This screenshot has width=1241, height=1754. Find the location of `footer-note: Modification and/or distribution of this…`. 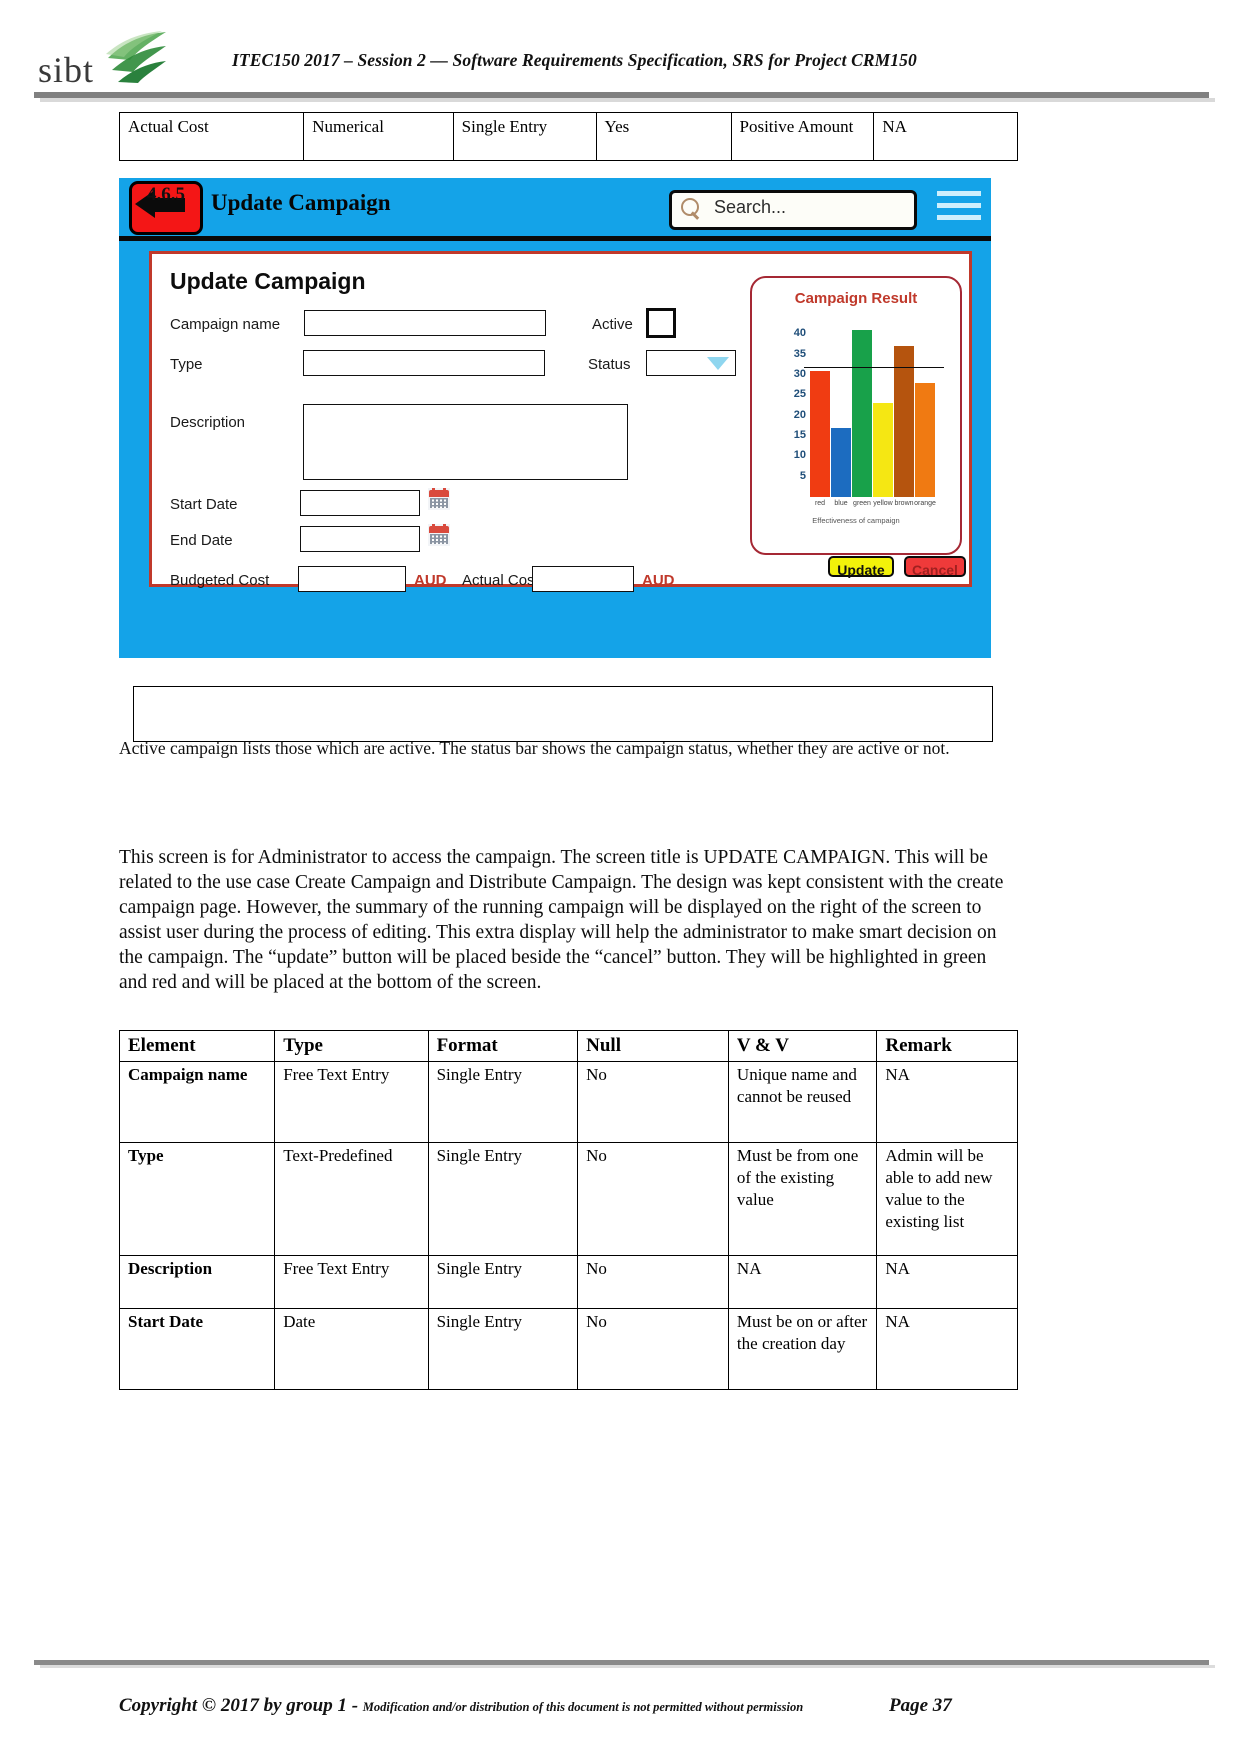

footer-note: Modification and/or distribution of this… is located at coordinates (583, 1707).